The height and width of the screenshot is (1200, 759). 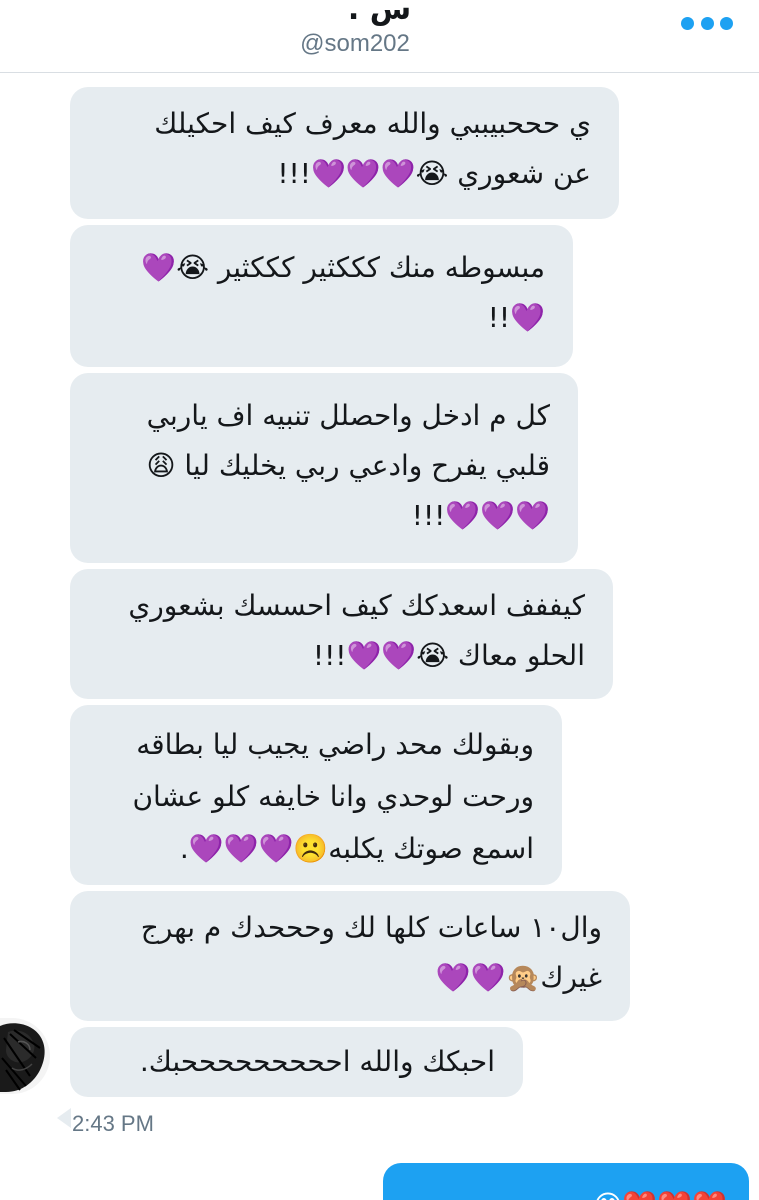 I want to click on message-line: 💜!!, so click(x=516, y=317).